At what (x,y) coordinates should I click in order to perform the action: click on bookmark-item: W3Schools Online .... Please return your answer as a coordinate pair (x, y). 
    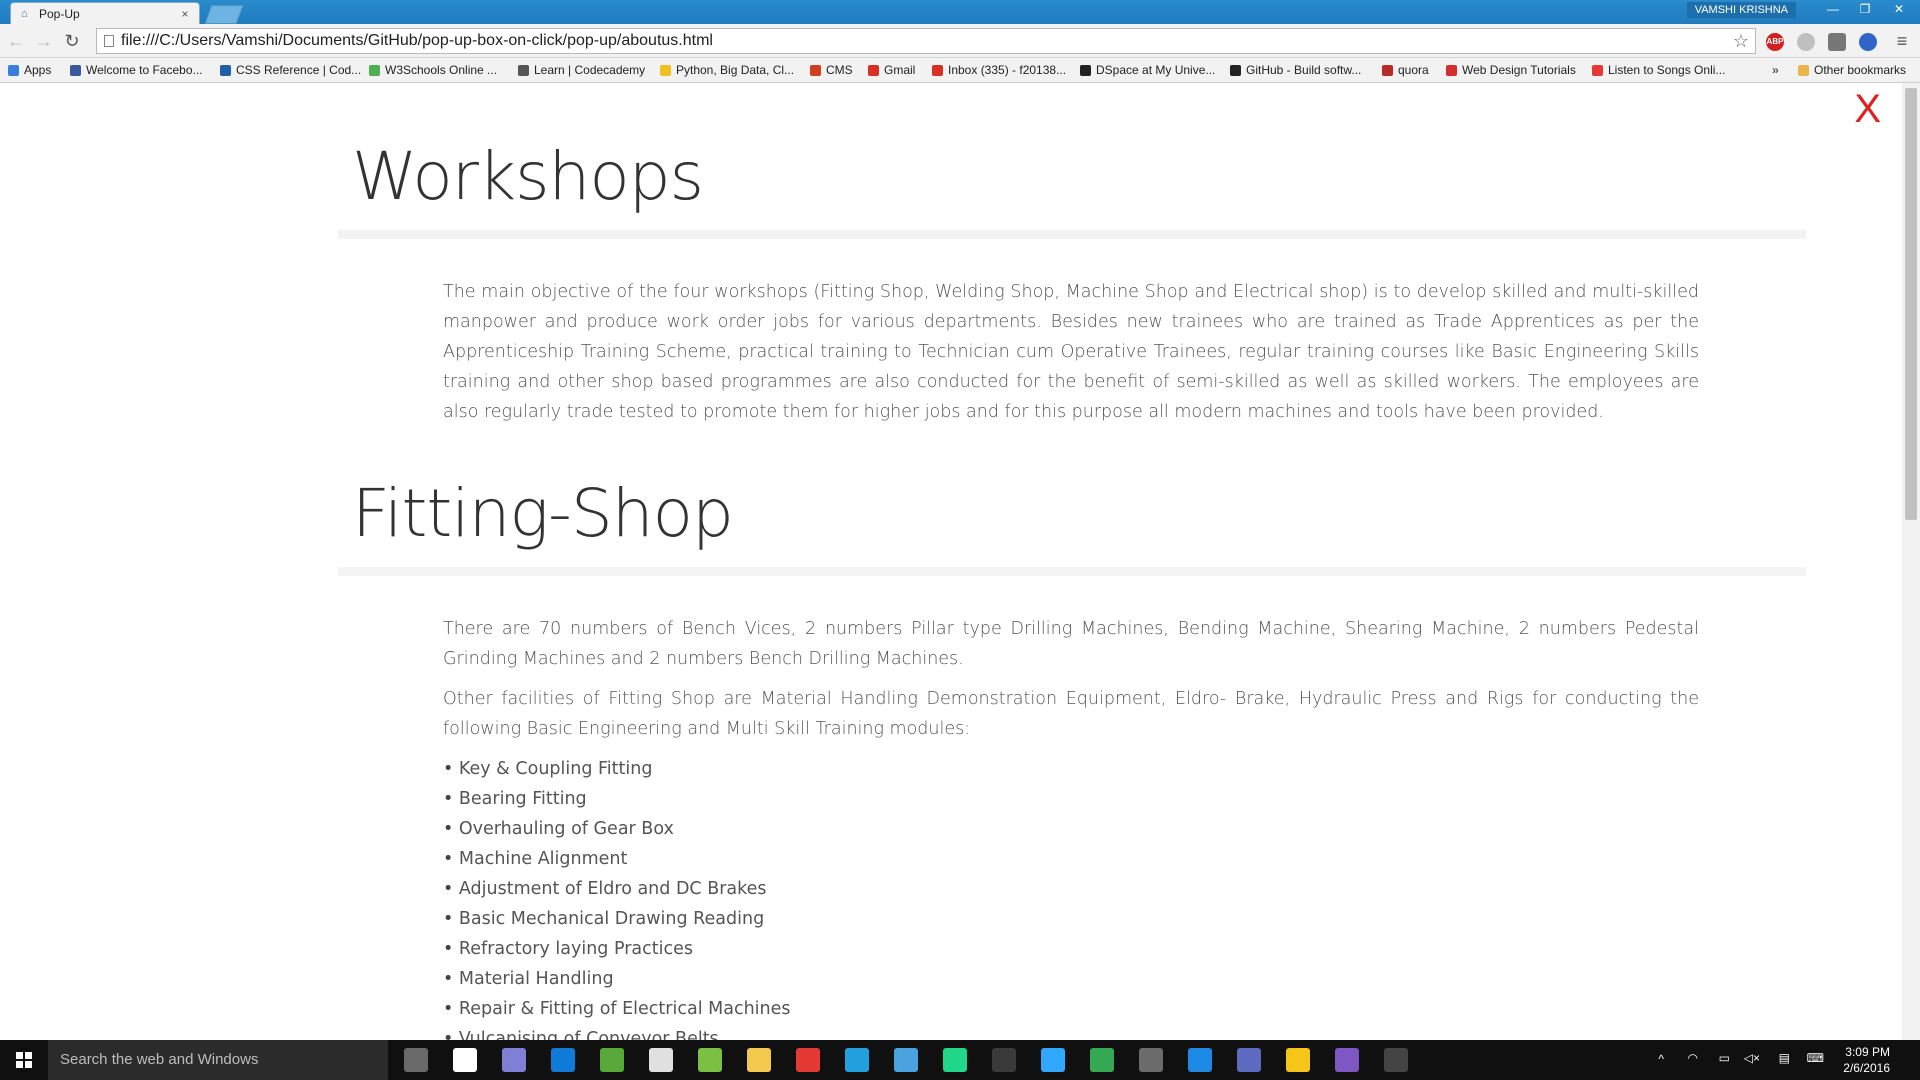
    Looking at the image, I should click on (433, 70).